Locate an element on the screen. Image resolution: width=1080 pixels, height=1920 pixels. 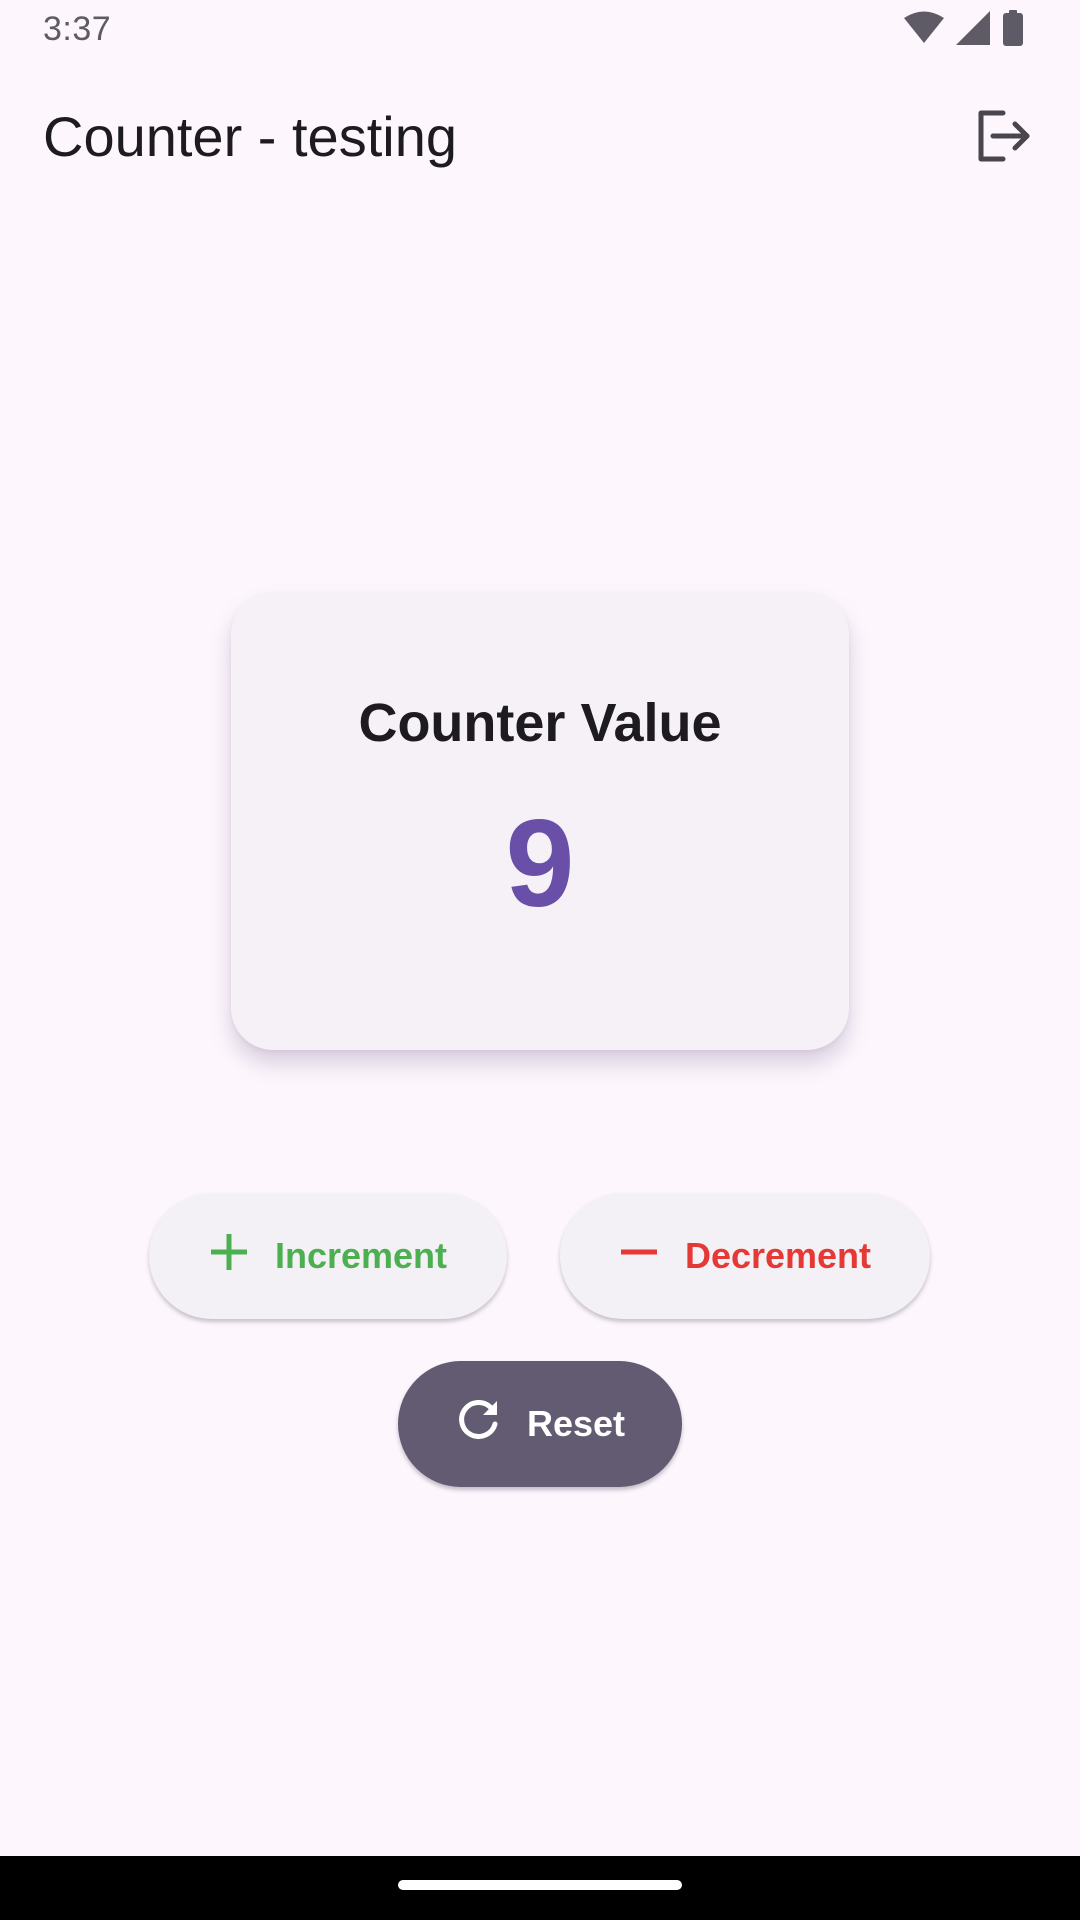
counter-value: 9 is located at coordinates (540, 864).